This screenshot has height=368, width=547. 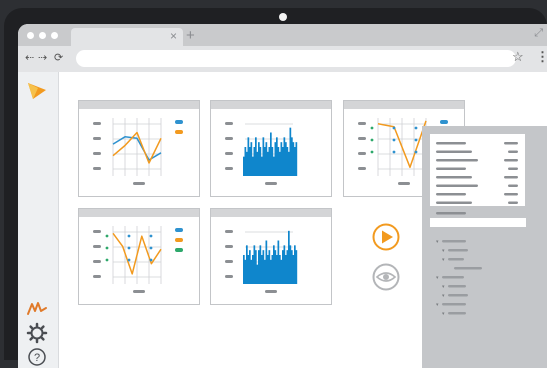 What do you see at coordinates (139, 291) in the screenshot?
I see `x-axis-label-placeholder` at bounding box center [139, 291].